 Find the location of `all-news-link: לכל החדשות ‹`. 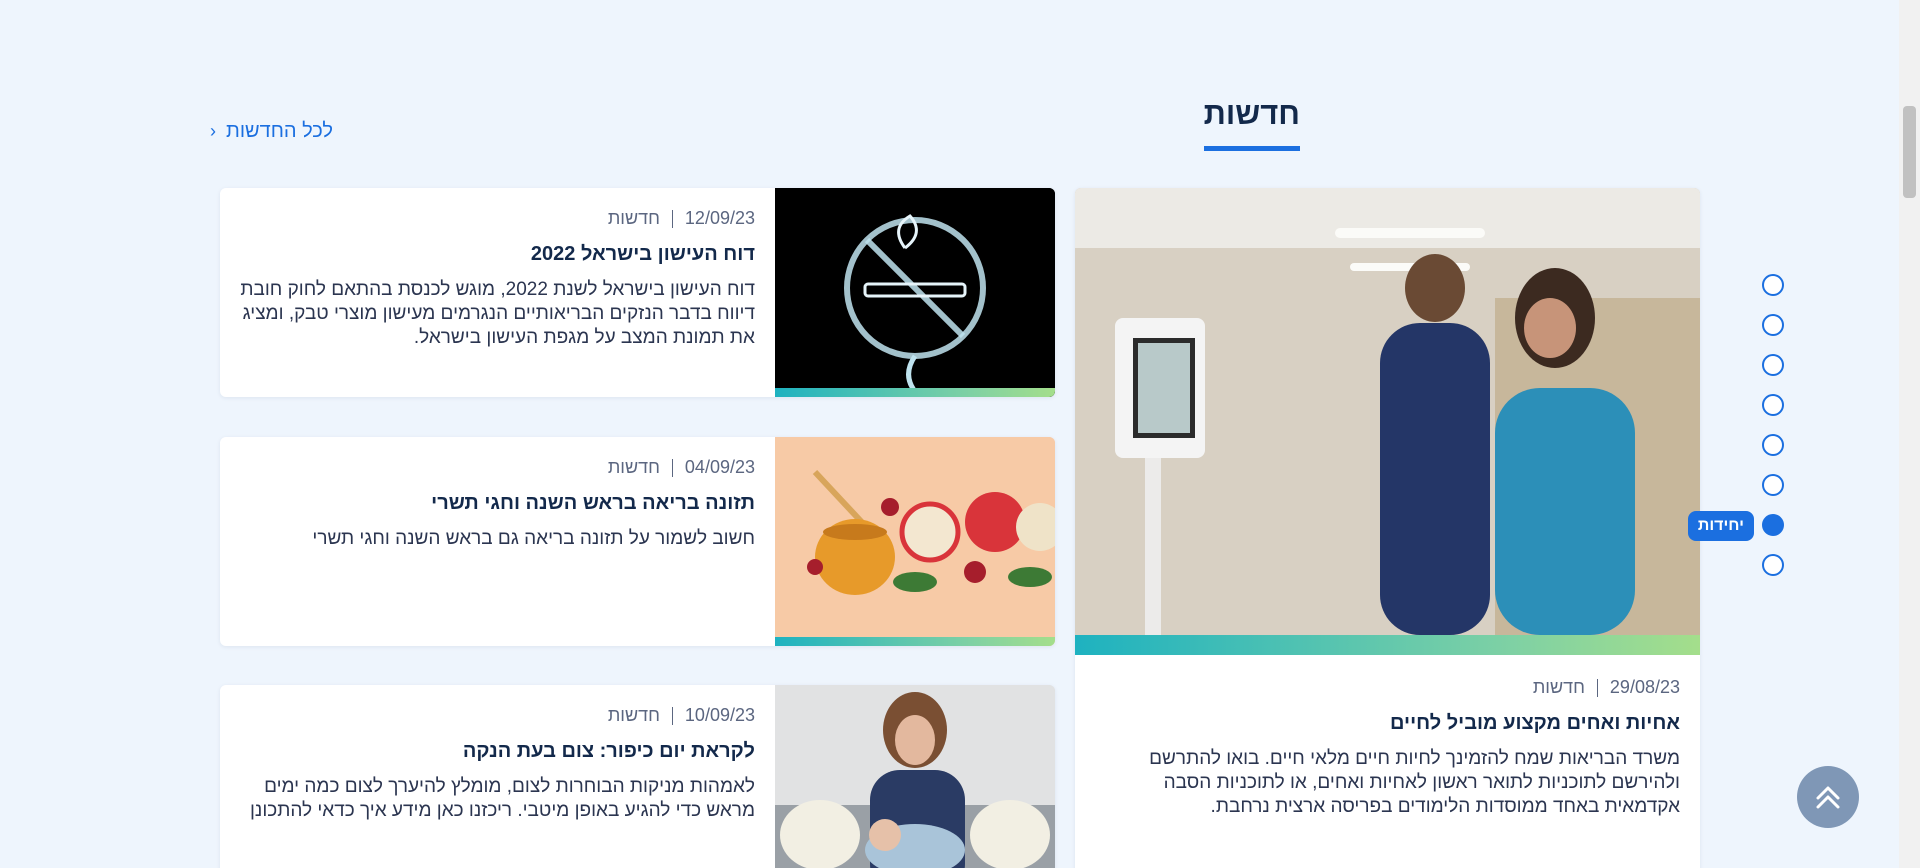

all-news-link: לכל החדשות ‹ is located at coordinates (271, 131).